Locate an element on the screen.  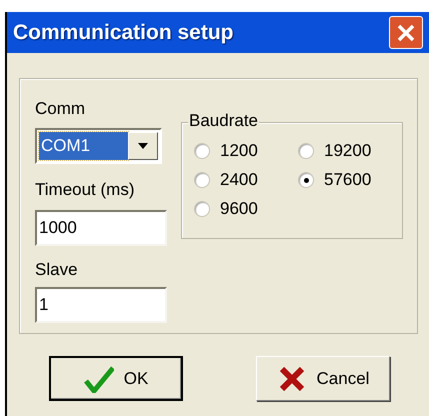
ok-button: OK is located at coordinates (116, 378).